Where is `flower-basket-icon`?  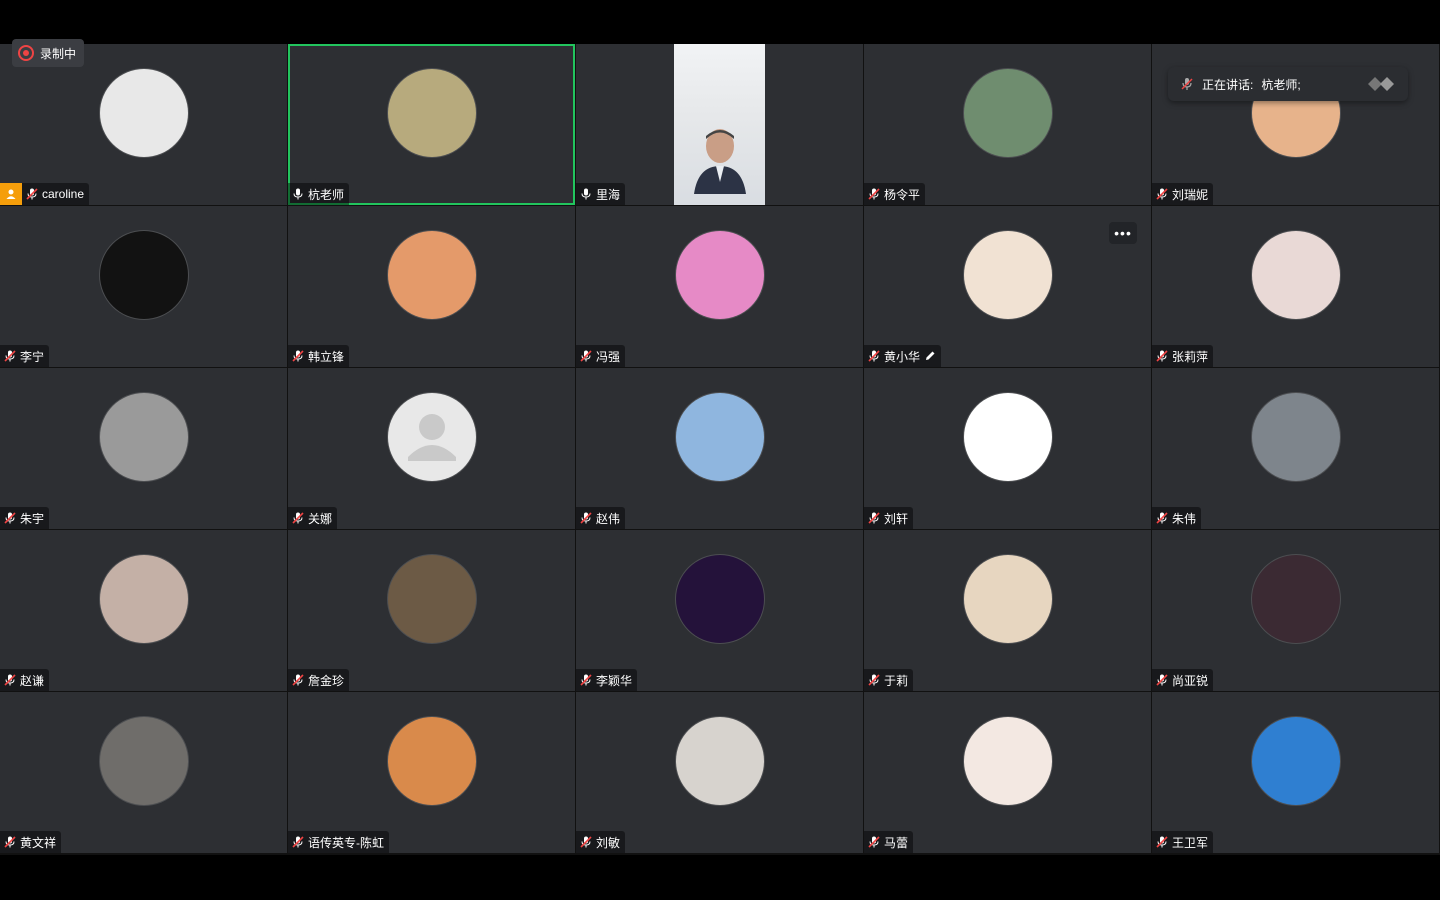
flower-basket-icon is located at coordinates (1295, 275).